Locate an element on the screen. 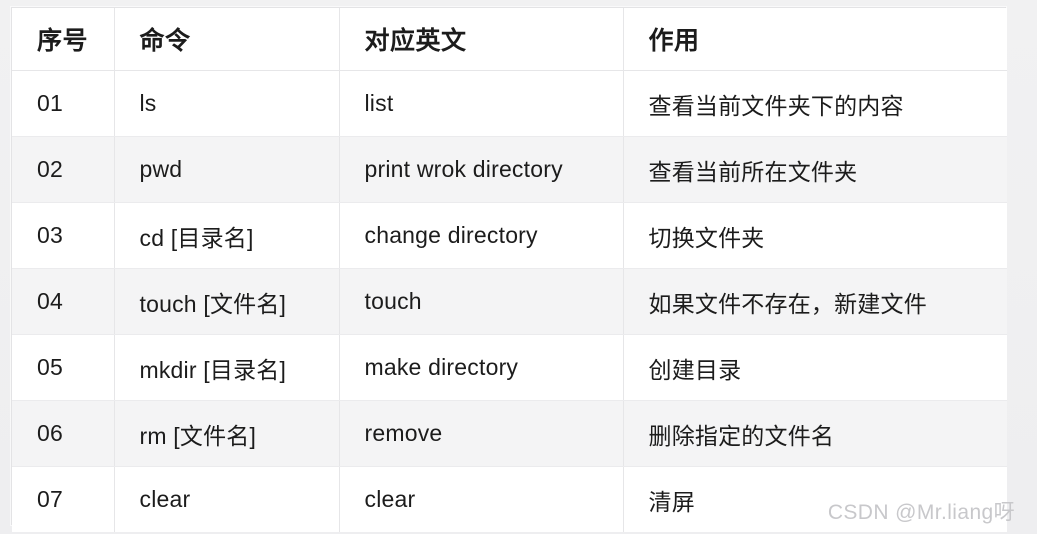 The width and height of the screenshot is (1037, 534). cell-command: clear is located at coordinates (227, 499).